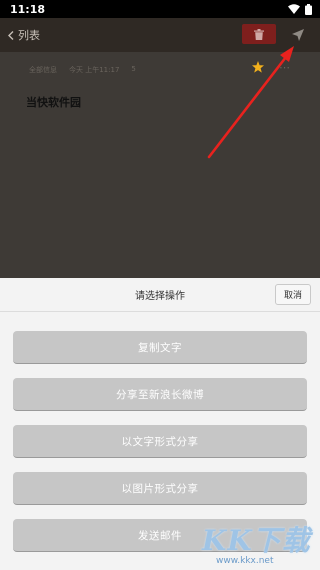 The image size is (320, 570). I want to click on sheet-header: 请选择操作 取消, so click(160, 295).